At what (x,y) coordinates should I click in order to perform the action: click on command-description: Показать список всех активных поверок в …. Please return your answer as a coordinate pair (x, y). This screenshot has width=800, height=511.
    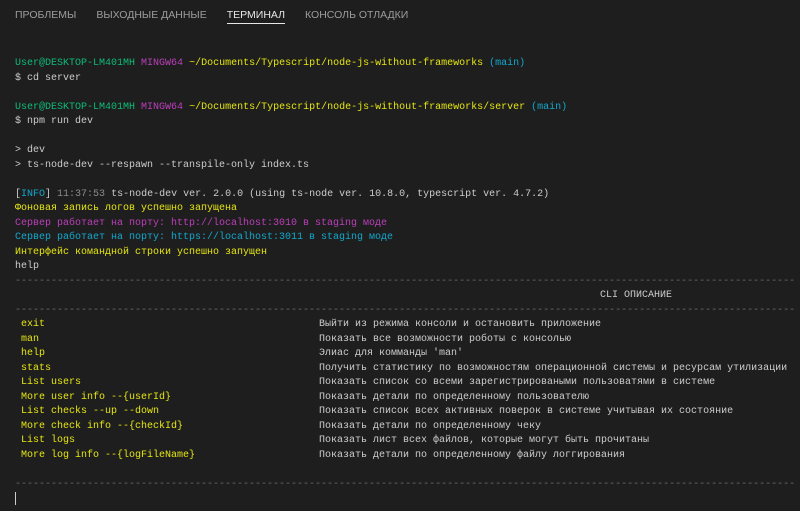
    Looking at the image, I should click on (526, 411).